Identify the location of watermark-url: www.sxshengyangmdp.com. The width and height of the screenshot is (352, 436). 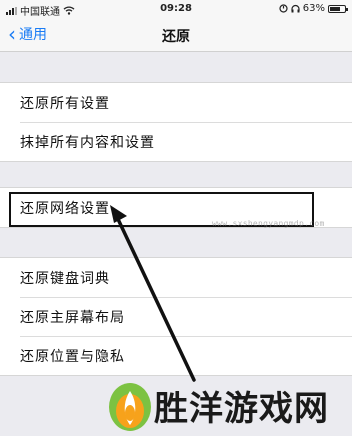
(268, 223).